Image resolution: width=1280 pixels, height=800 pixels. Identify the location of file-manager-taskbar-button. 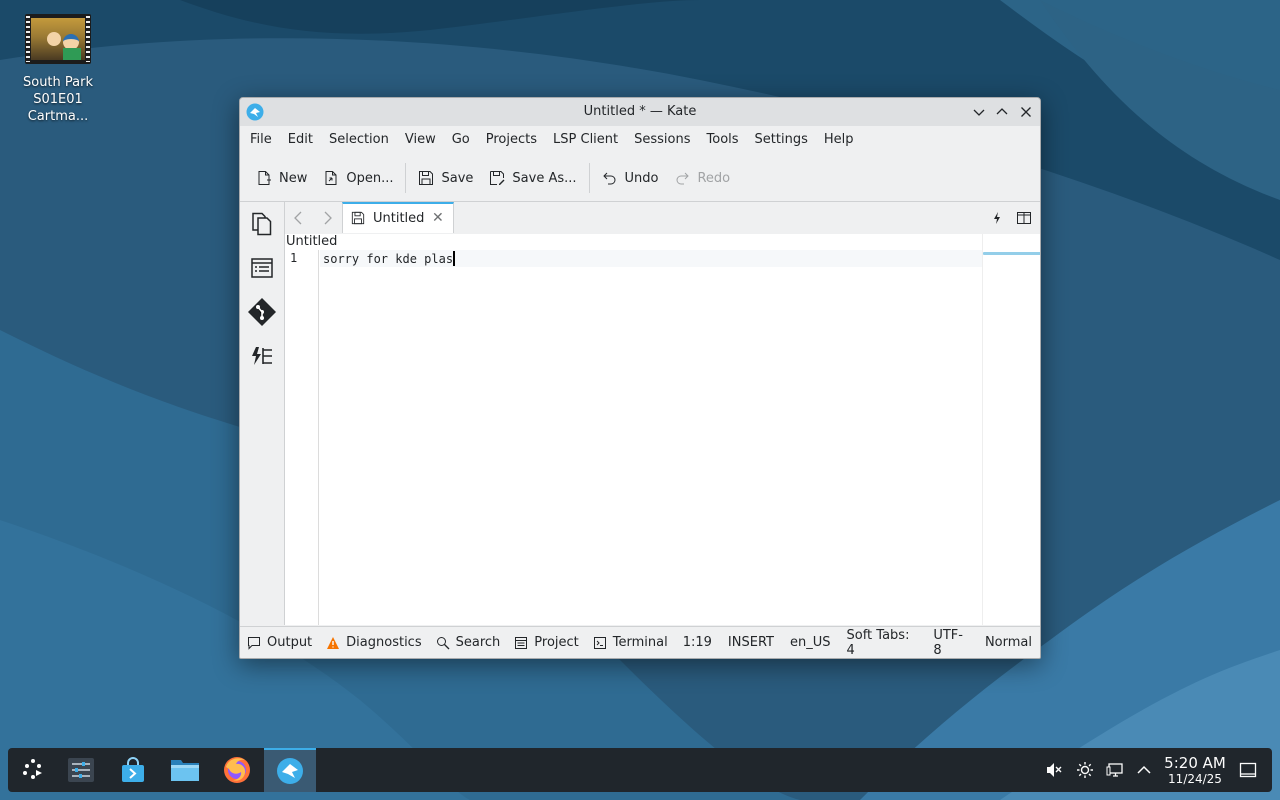
(185, 770).